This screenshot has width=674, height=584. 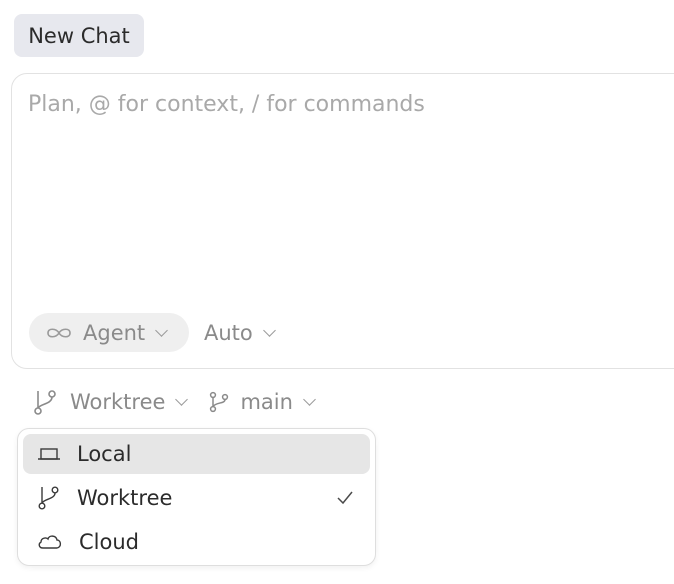 I want to click on menu-item-label: Local, so click(x=104, y=454).